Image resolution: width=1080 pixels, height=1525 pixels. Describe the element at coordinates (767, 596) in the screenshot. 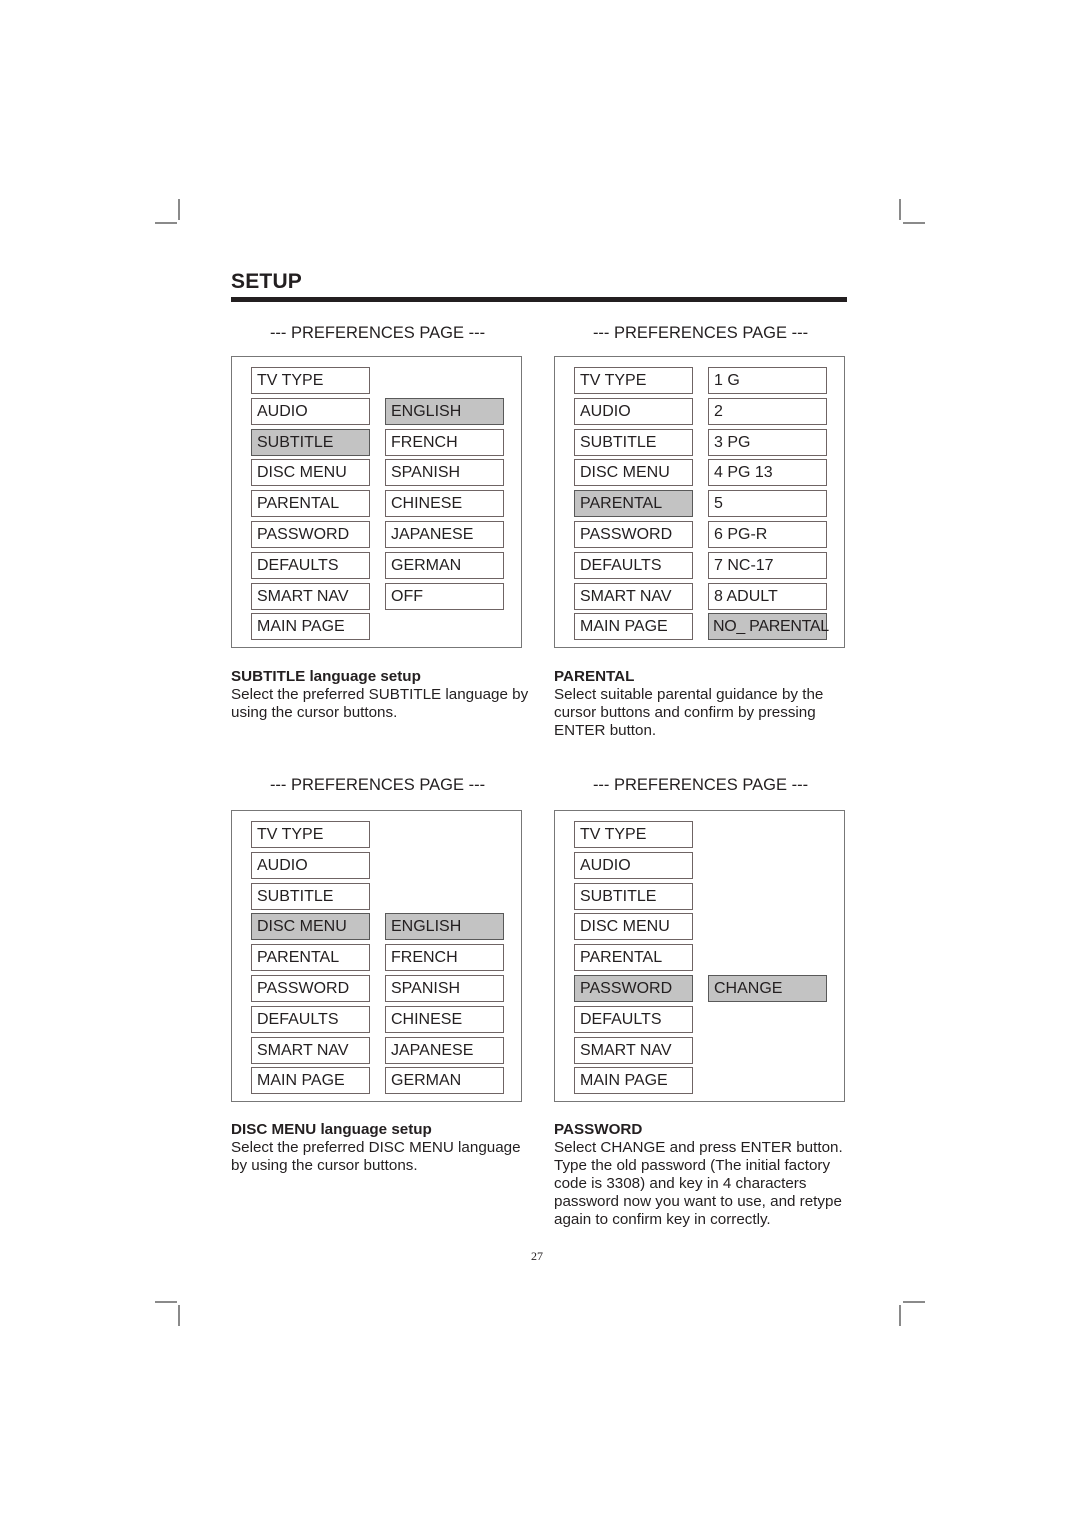

I see `option-item: 8 ADULT` at that location.